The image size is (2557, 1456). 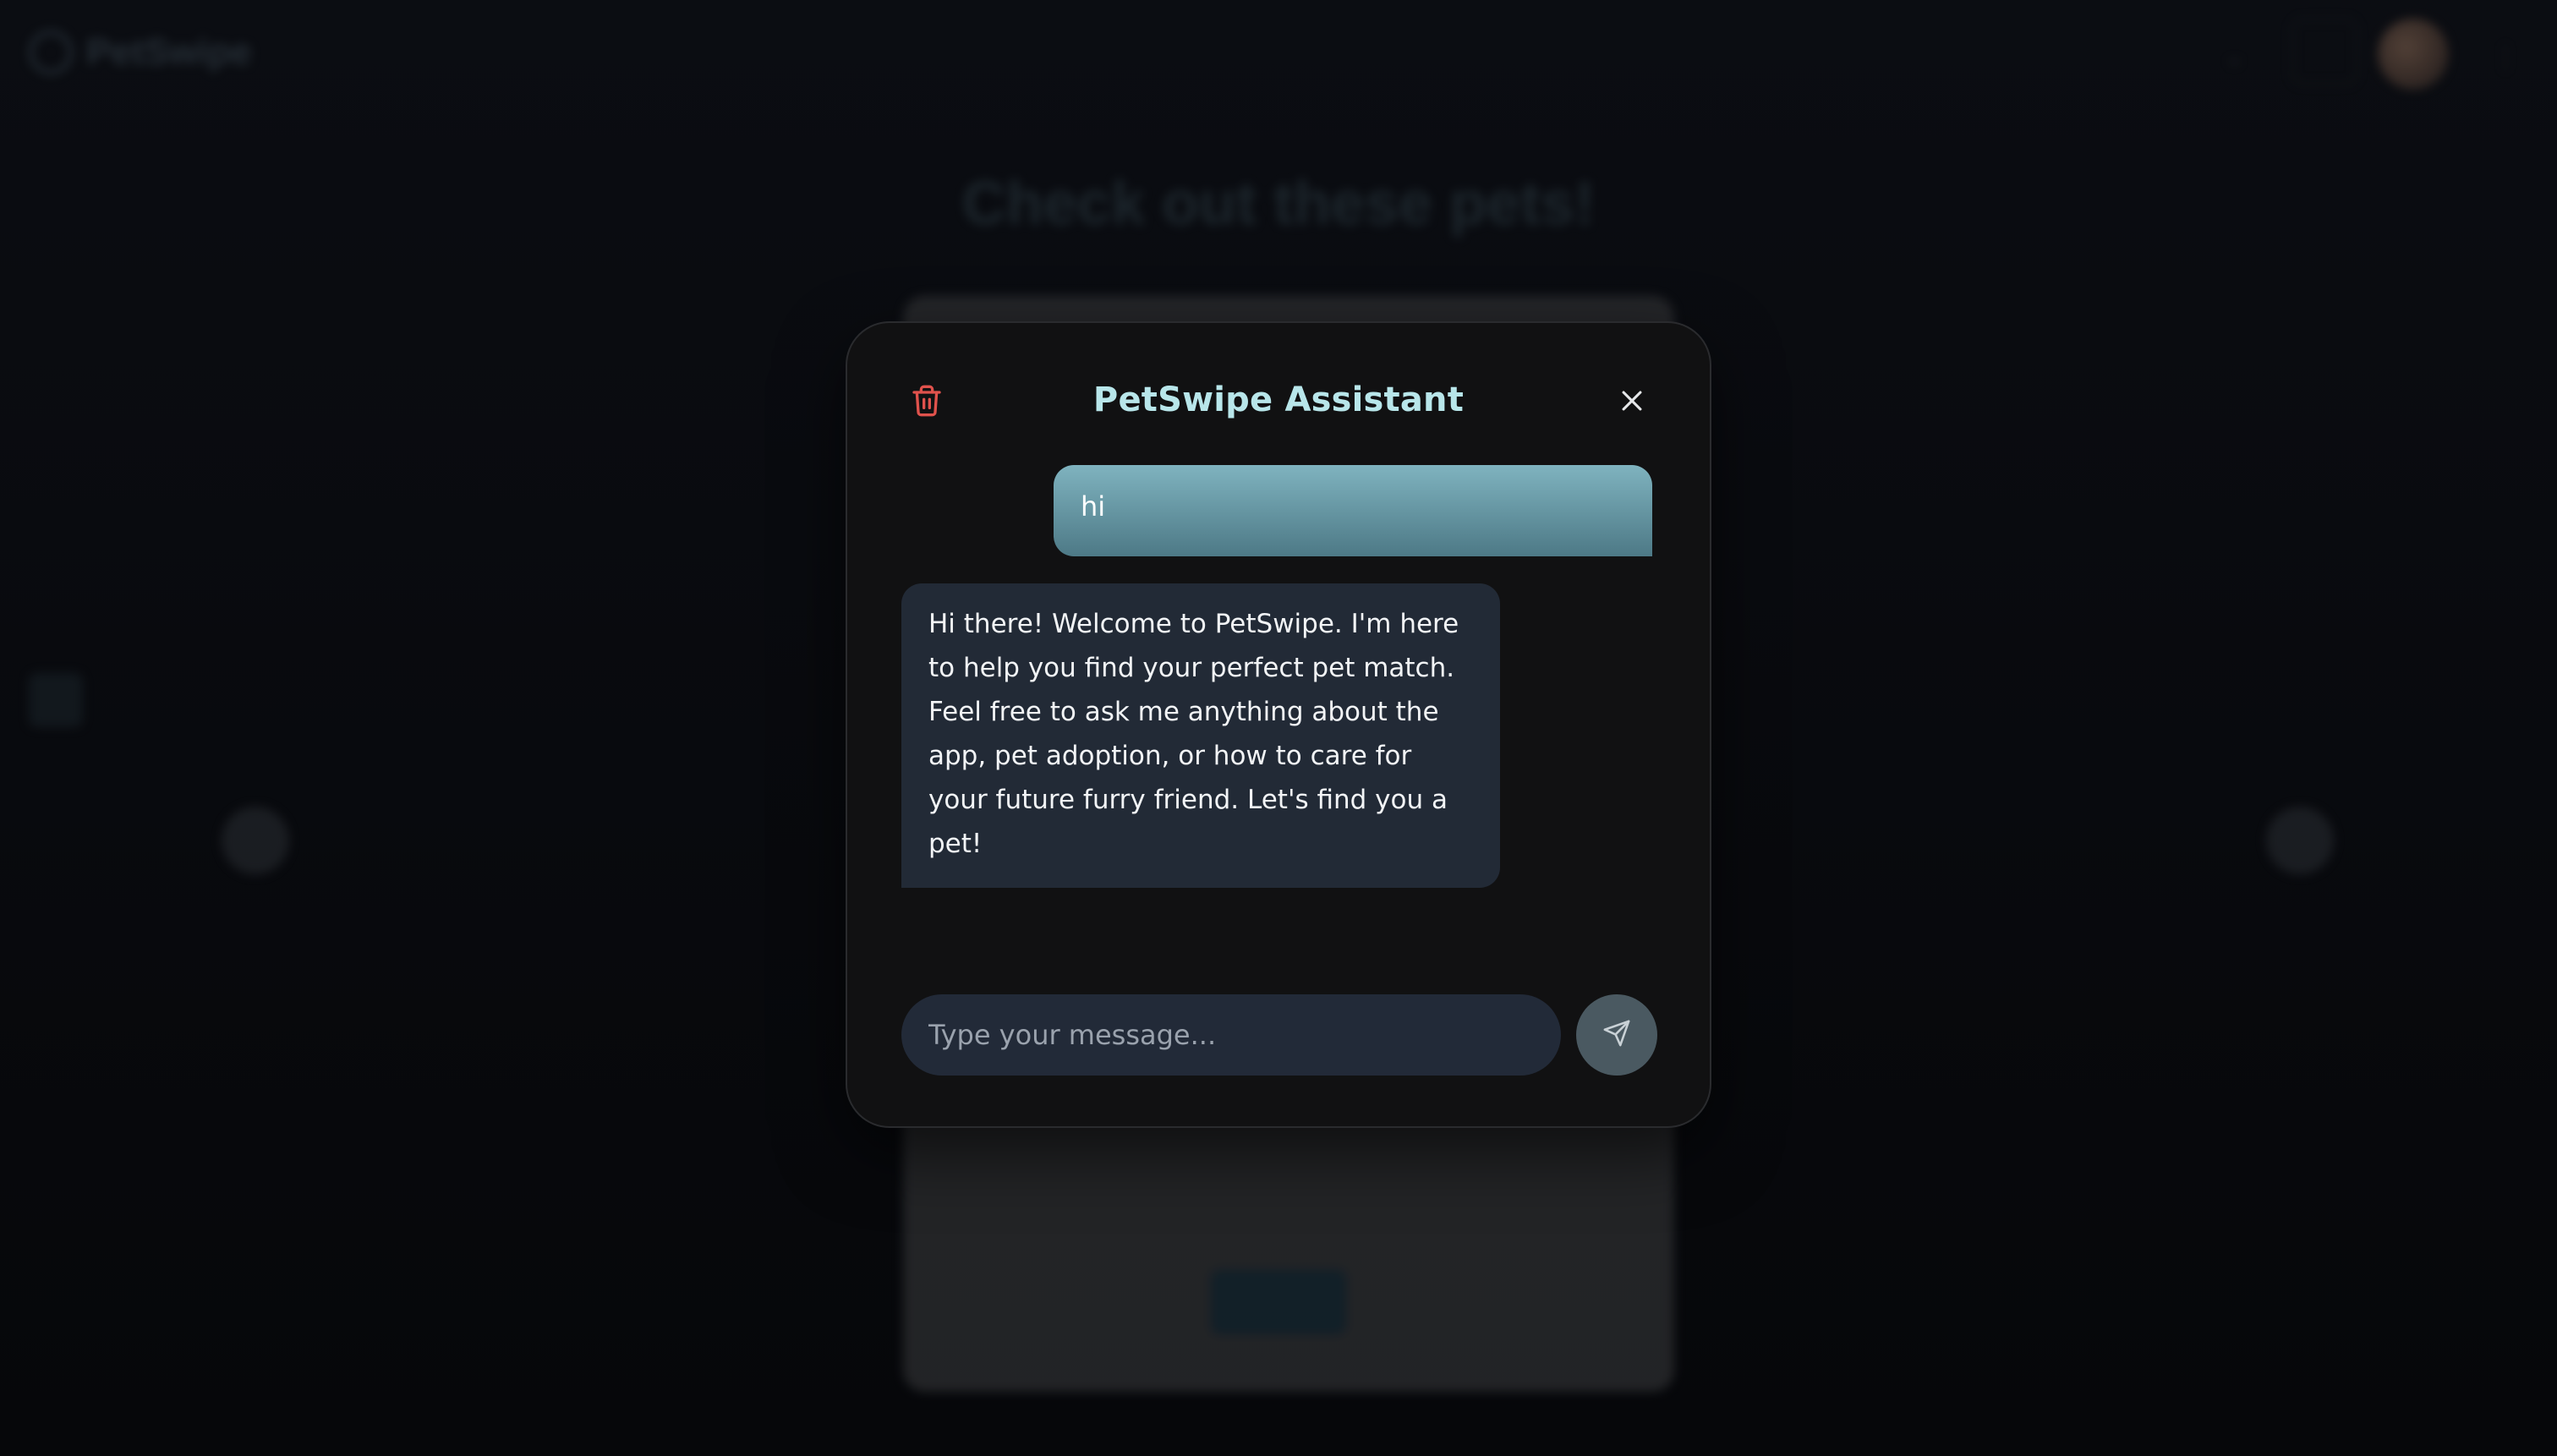 I want to click on chevron-down-icon: ⌄, so click(x=2234, y=57).